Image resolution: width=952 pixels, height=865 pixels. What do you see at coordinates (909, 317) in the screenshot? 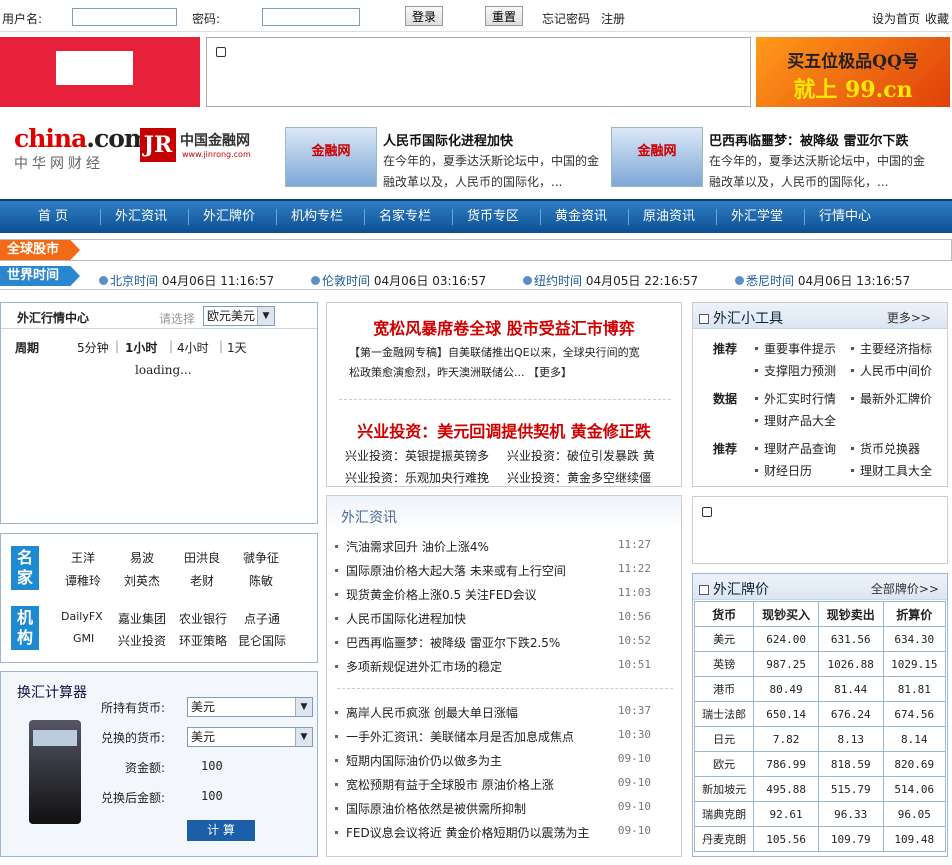
I see `tools-more-link: 更多>>` at bounding box center [909, 317].